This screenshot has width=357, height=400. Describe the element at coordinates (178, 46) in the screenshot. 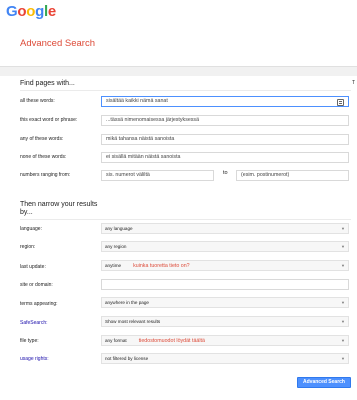

I see `page-header: Advanced Search` at that location.